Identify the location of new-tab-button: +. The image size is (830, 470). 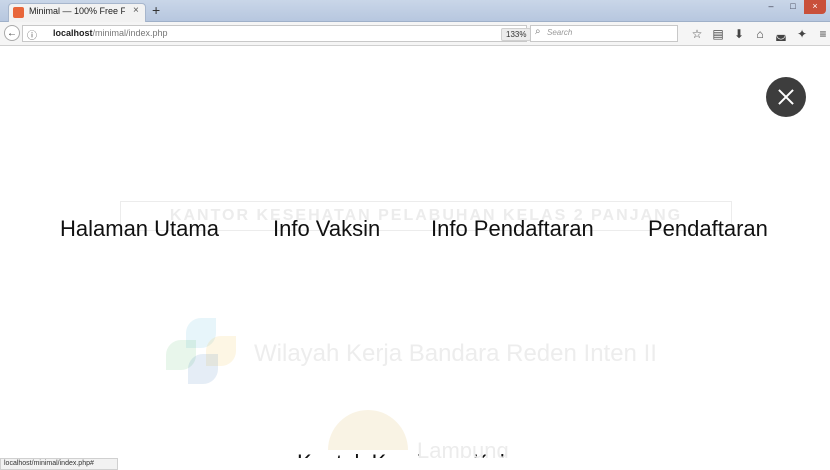
(156, 10).